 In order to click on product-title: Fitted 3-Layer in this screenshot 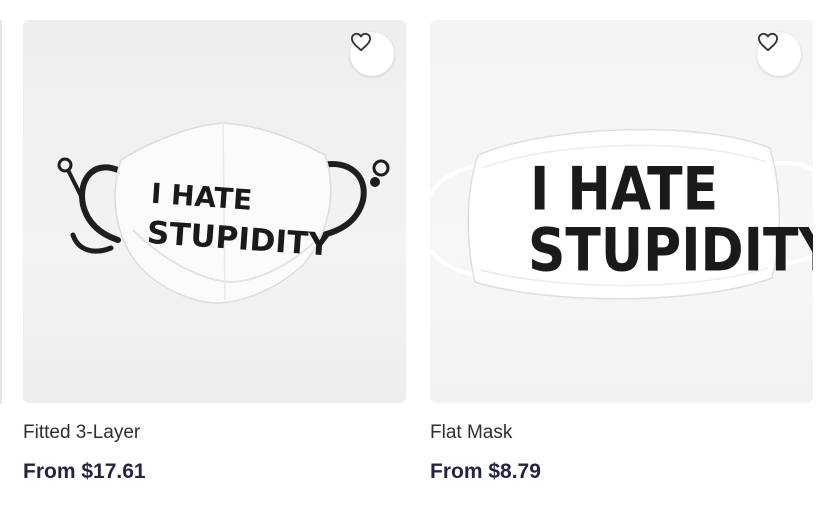, I will do `click(214, 433)`.